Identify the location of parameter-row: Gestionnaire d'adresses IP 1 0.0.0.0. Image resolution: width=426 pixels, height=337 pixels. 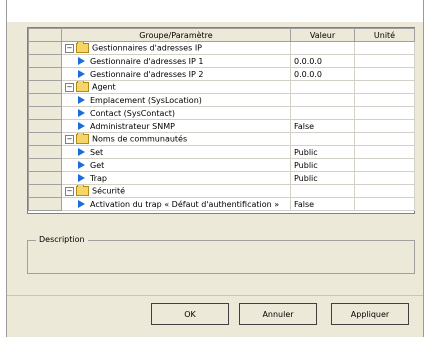
(221, 61).